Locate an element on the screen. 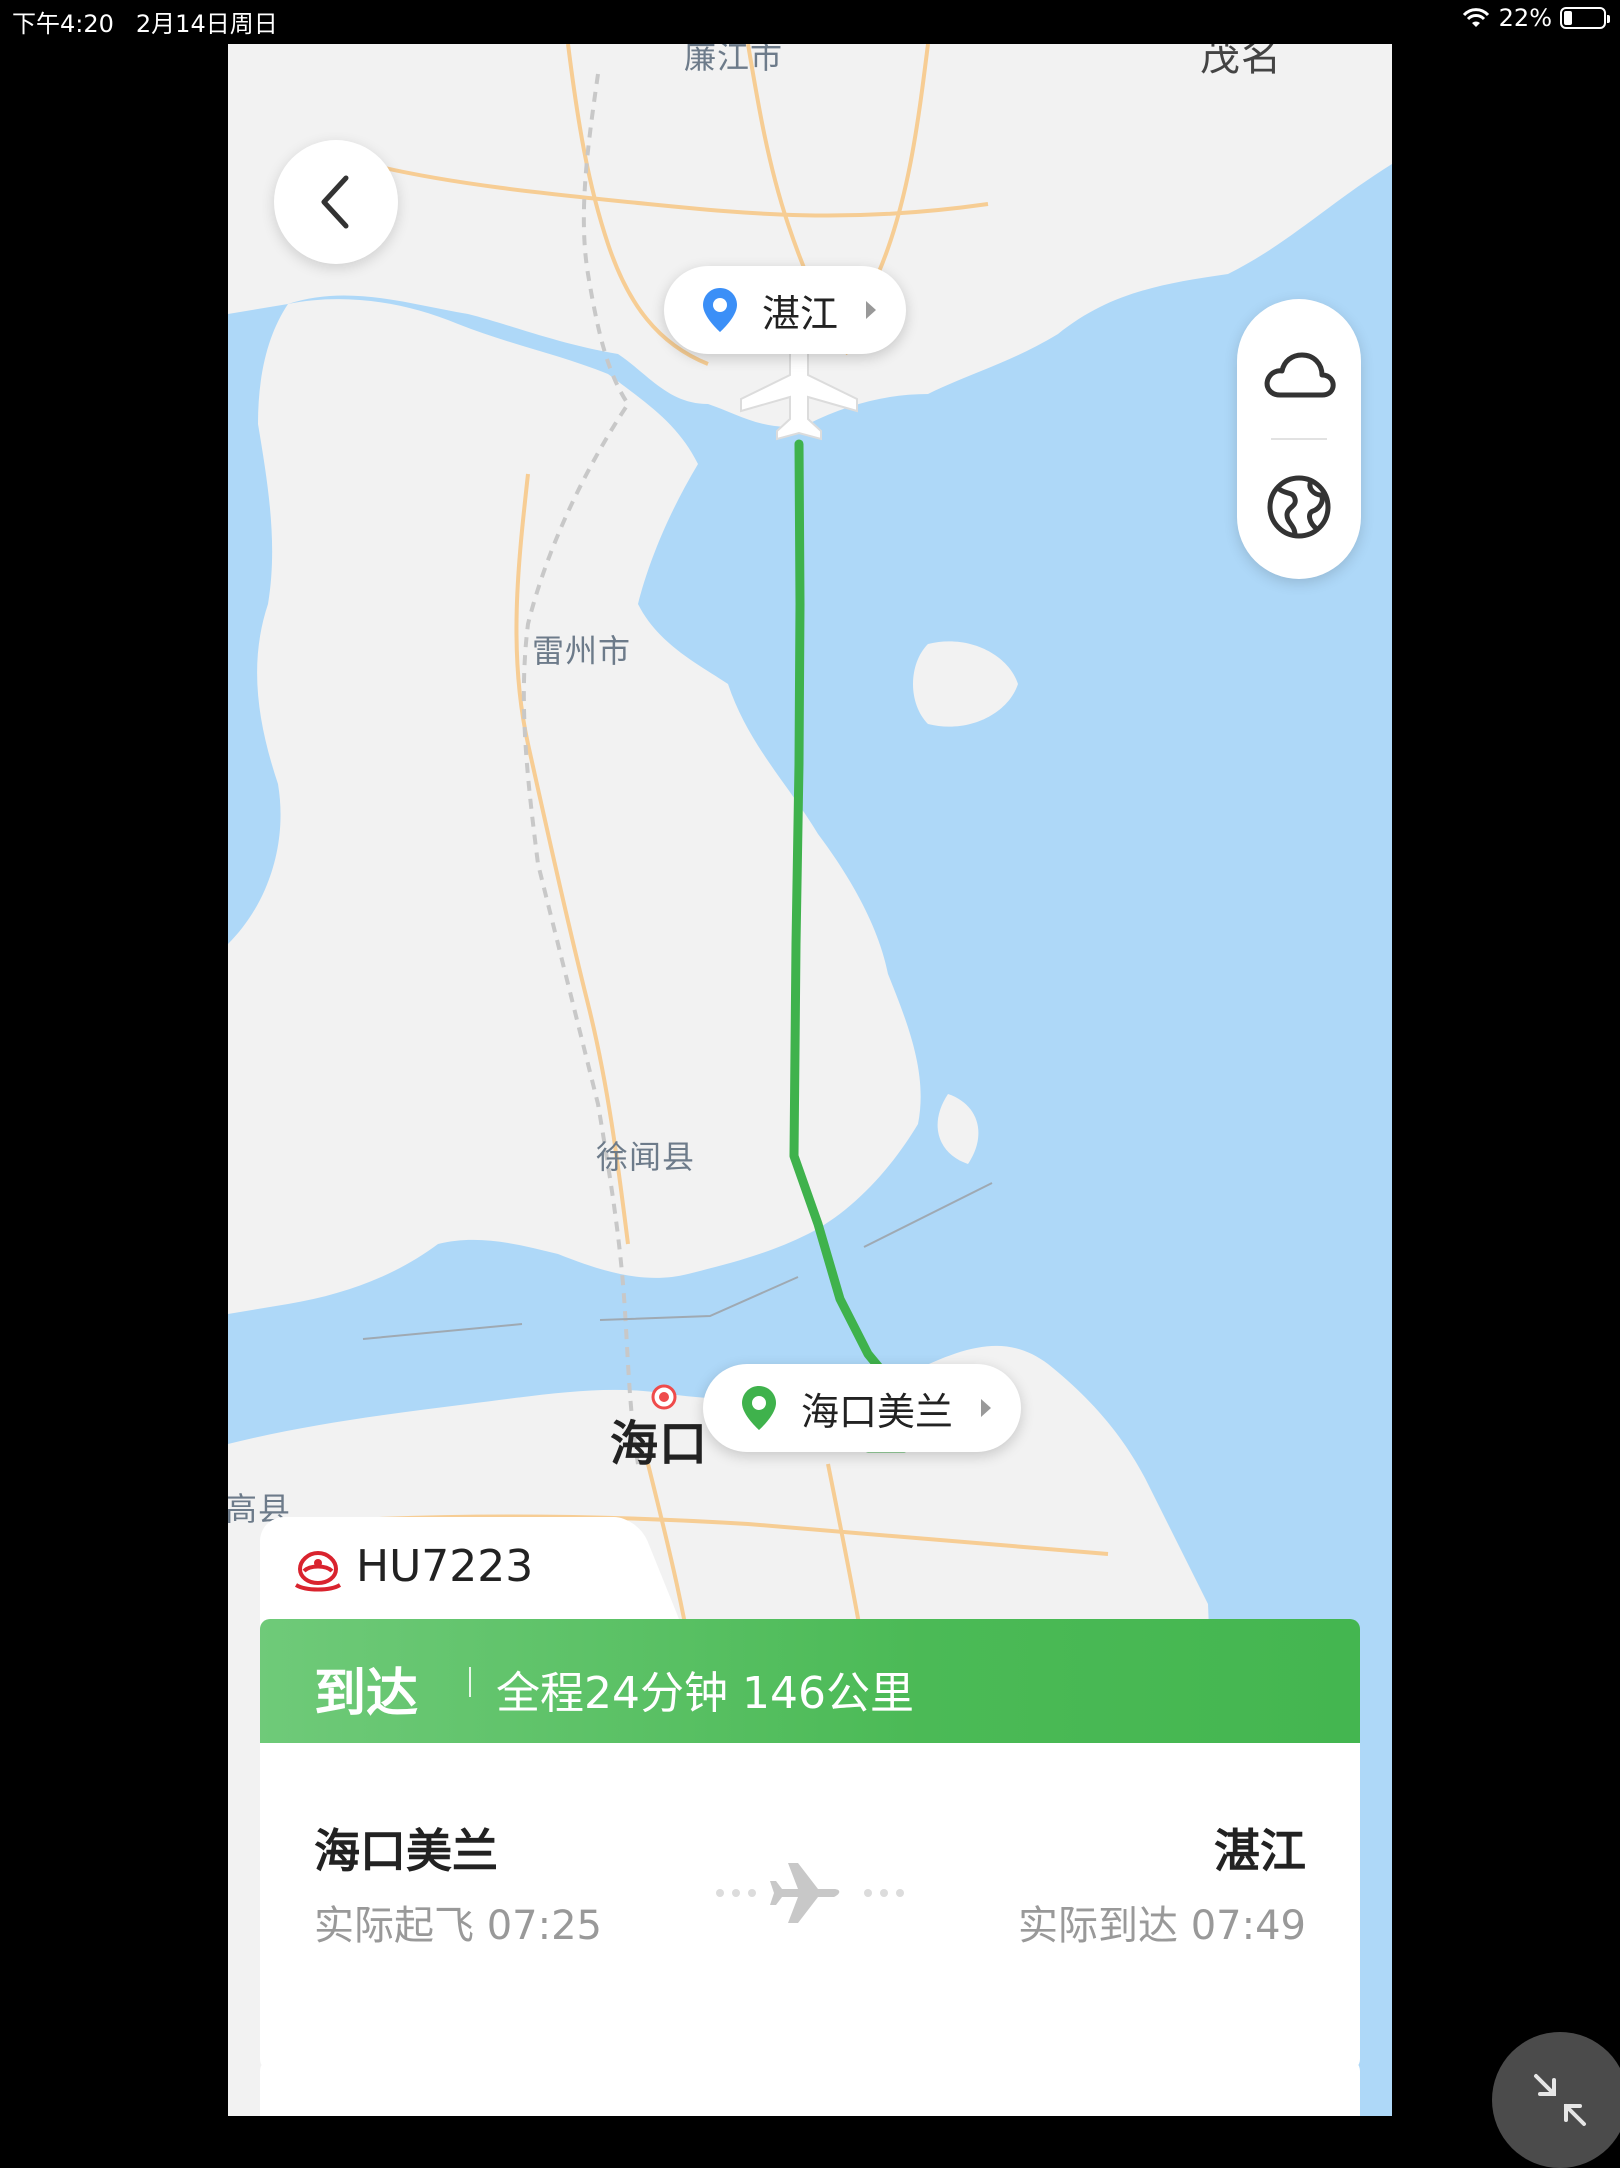 The width and height of the screenshot is (1620, 2168). airplane-icon is located at coordinates (810, 1893).